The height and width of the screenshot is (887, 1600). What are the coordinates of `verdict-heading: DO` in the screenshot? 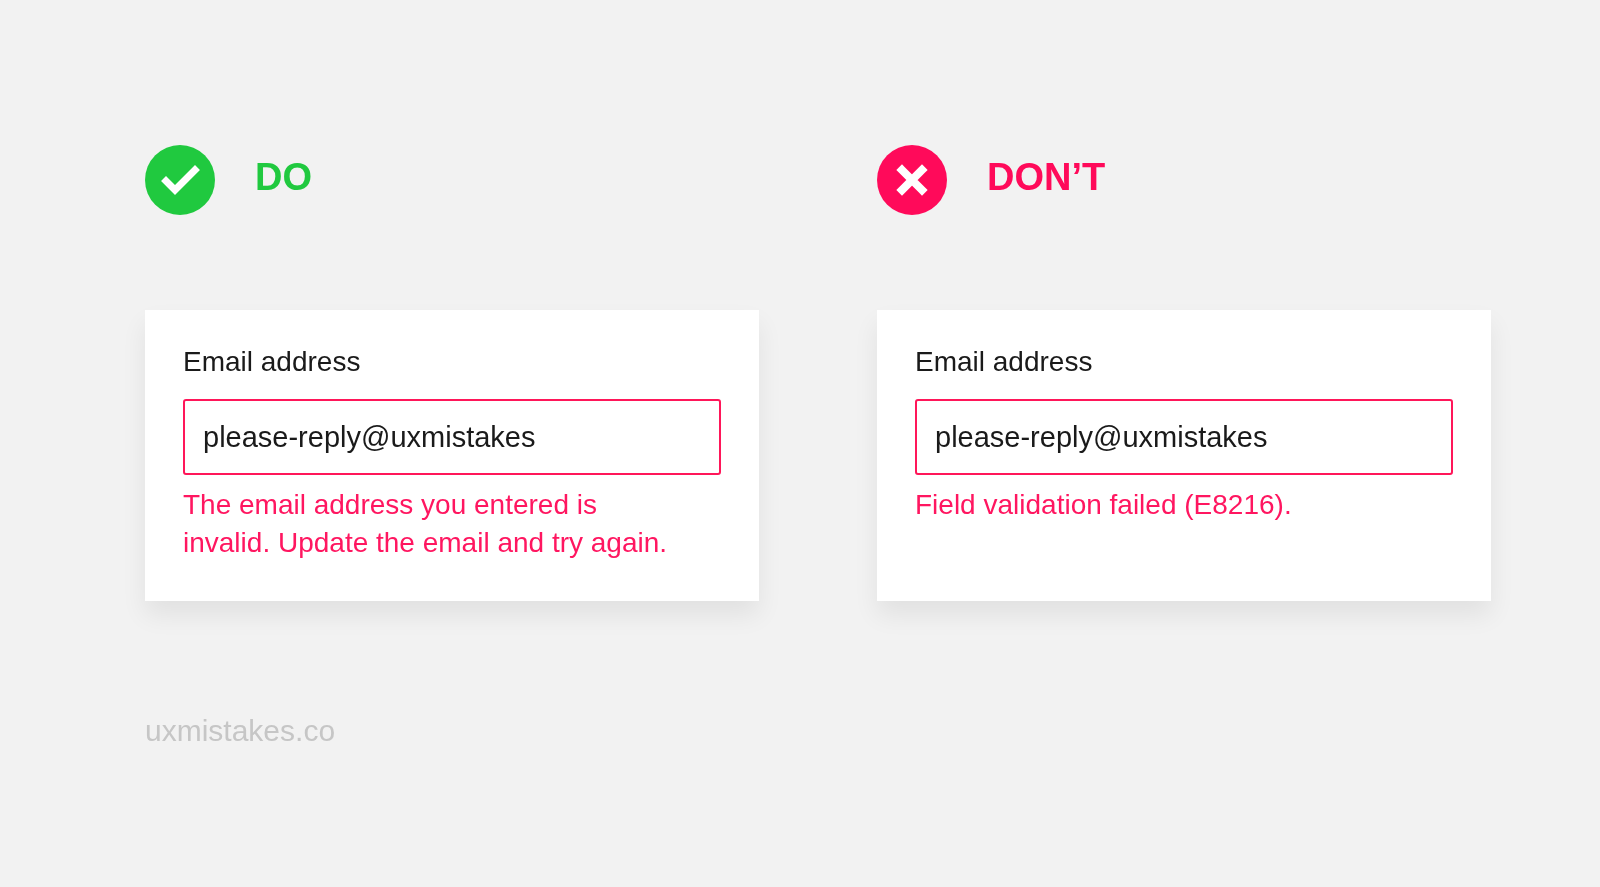 It's located at (283, 177).